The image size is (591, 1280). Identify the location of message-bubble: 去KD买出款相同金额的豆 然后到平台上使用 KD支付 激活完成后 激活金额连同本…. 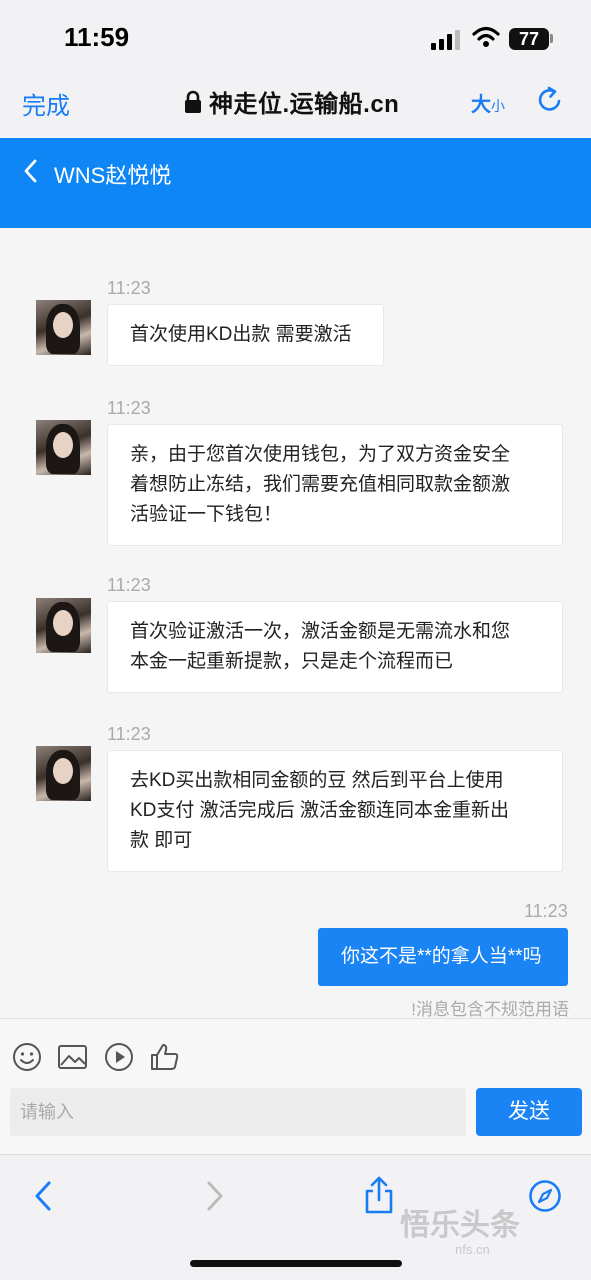
(335, 811).